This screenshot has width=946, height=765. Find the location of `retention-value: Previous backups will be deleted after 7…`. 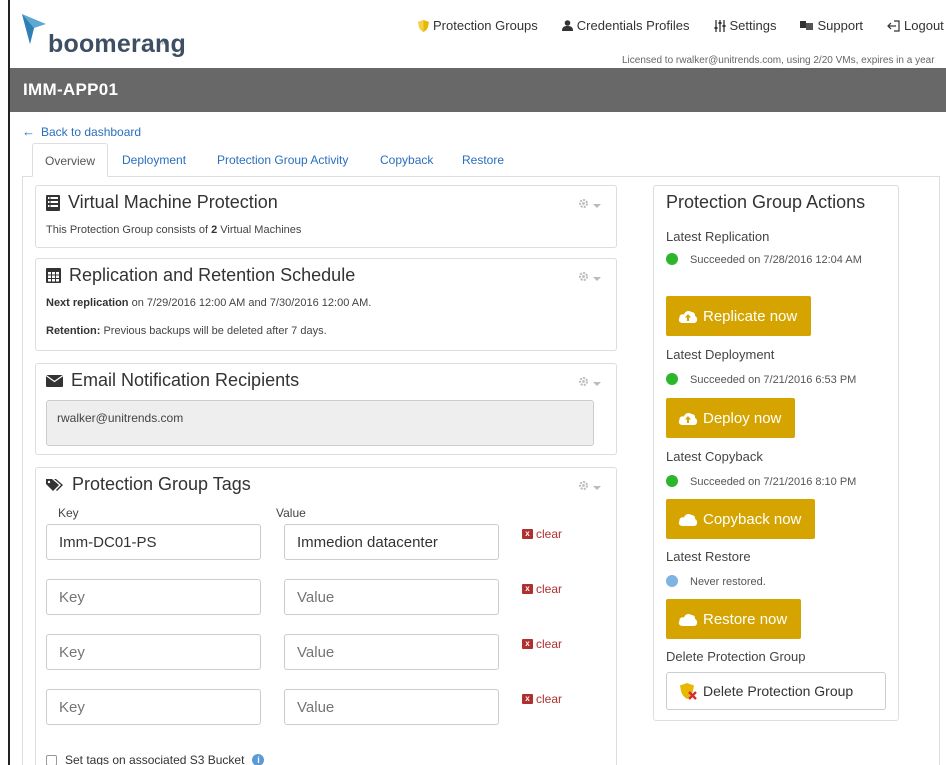

retention-value: Previous backups will be deleted after 7… is located at coordinates (213, 331).